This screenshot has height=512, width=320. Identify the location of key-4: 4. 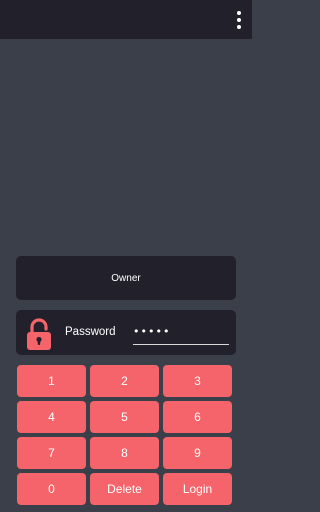
(51, 417).